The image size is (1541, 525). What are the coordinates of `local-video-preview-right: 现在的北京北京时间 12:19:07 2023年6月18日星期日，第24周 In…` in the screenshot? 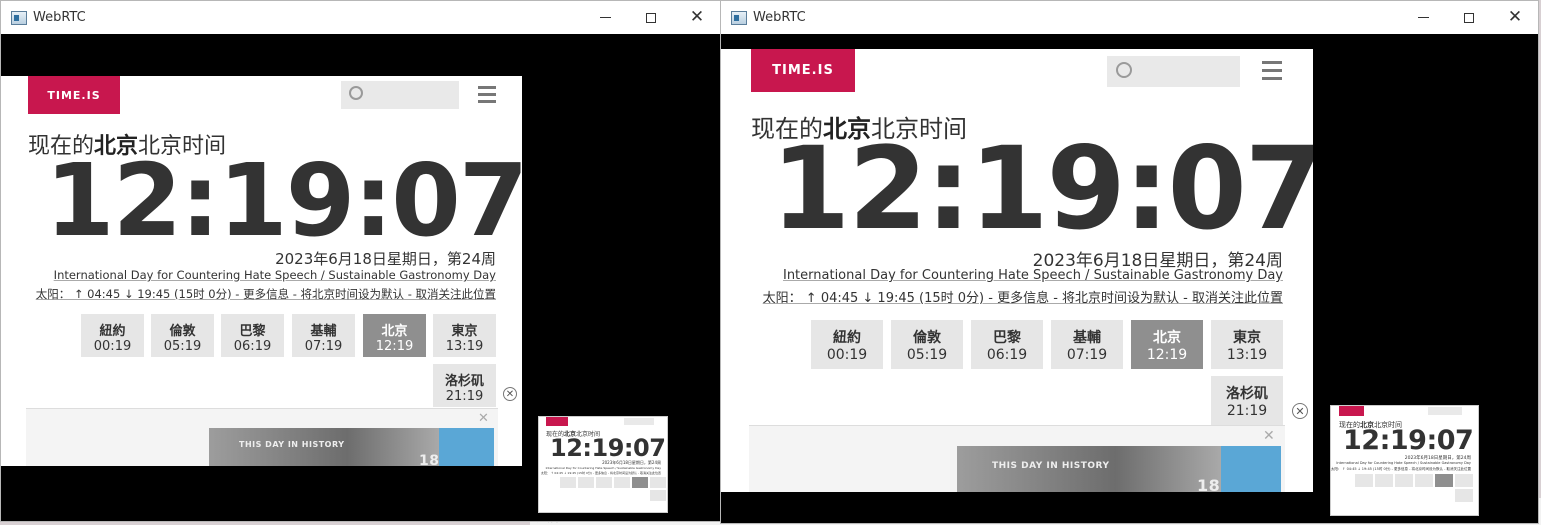 It's located at (1404, 460).